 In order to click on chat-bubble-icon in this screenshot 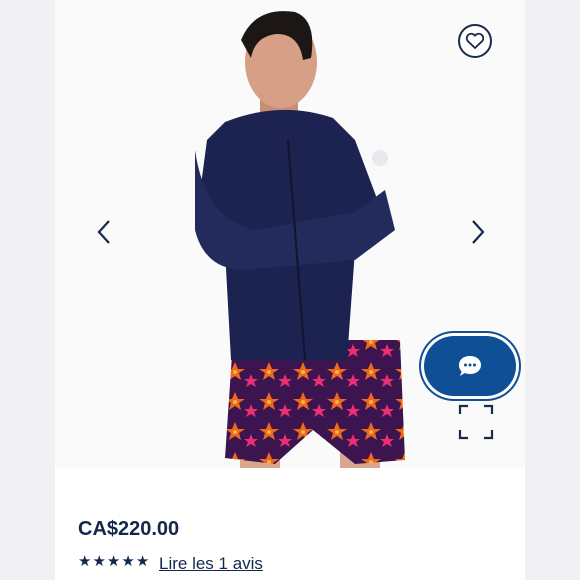, I will do `click(470, 366)`.